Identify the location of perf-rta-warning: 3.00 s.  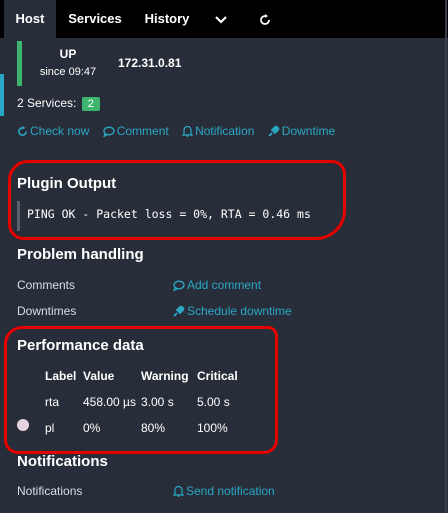
(157, 402).